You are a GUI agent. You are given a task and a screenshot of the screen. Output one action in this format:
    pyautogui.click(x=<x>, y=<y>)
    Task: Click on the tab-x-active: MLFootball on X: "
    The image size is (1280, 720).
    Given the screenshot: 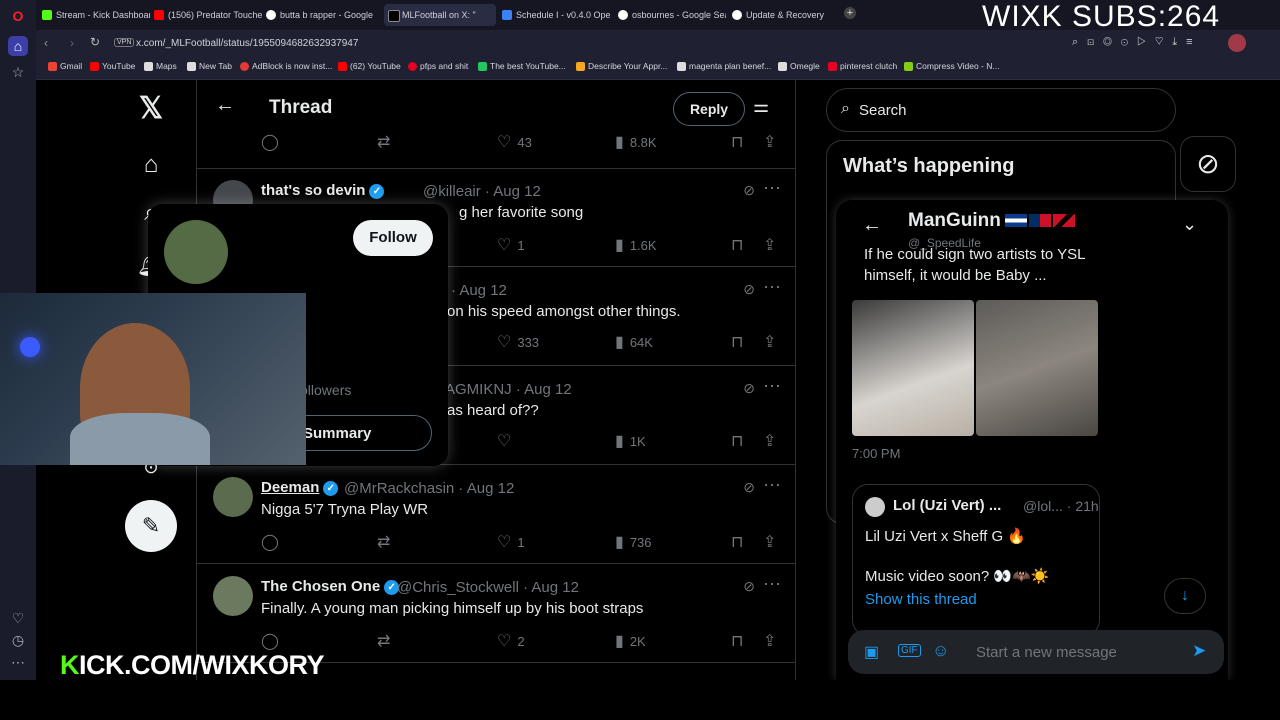 What is the action you would take?
    pyautogui.click(x=440, y=15)
    